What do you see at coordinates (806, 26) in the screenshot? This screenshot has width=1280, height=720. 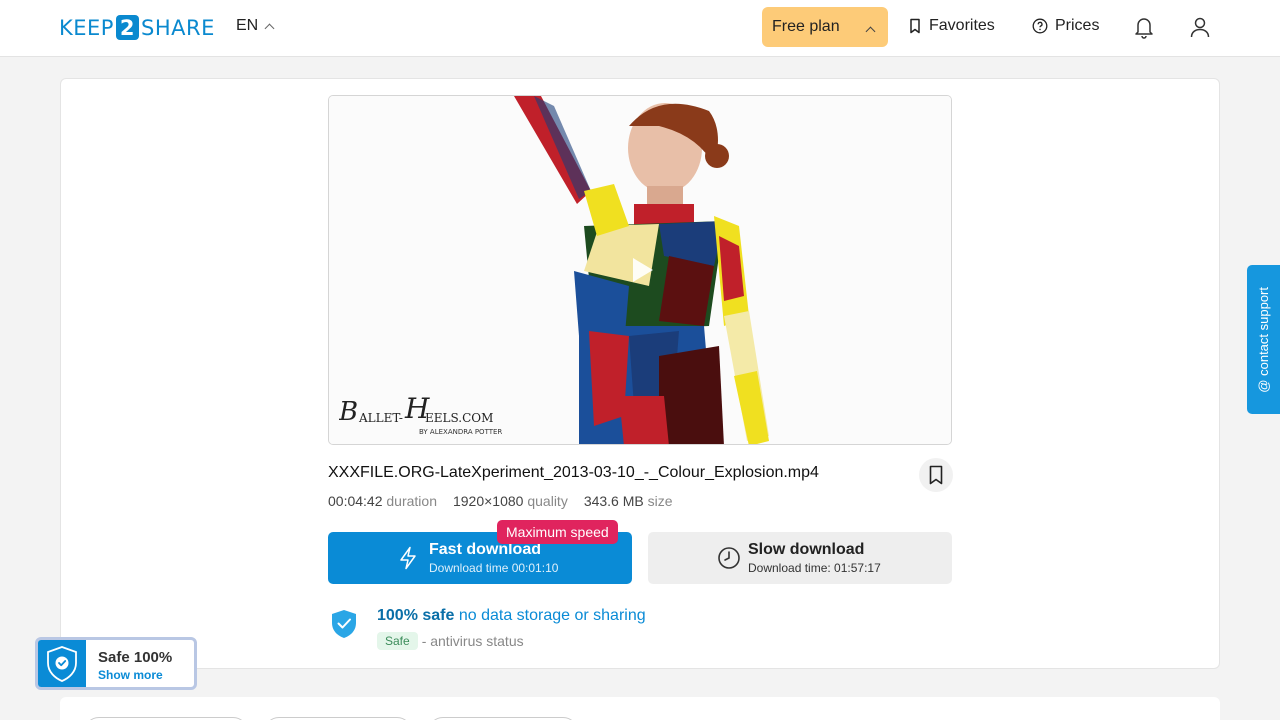 I see `plan-label: Free plan` at bounding box center [806, 26].